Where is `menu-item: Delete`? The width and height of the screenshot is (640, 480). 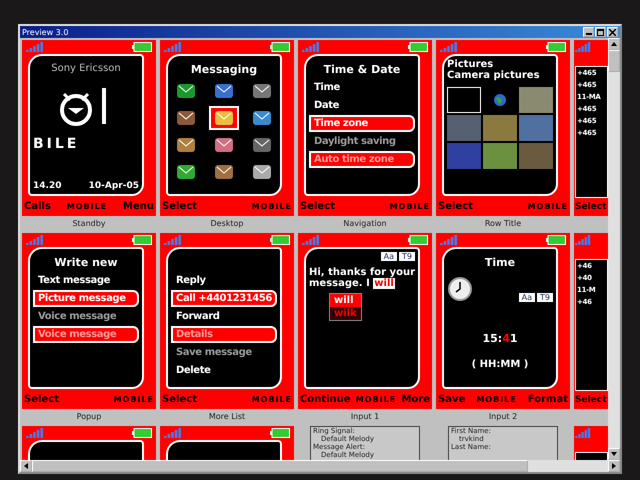
menu-item: Delete is located at coordinates (224, 370).